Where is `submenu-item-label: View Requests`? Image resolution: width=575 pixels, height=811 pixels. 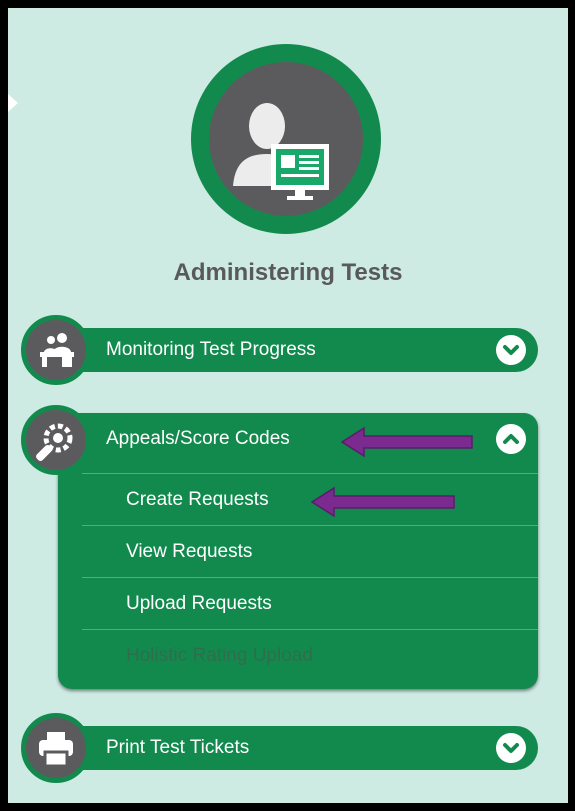
submenu-item-label: View Requests is located at coordinates (189, 551).